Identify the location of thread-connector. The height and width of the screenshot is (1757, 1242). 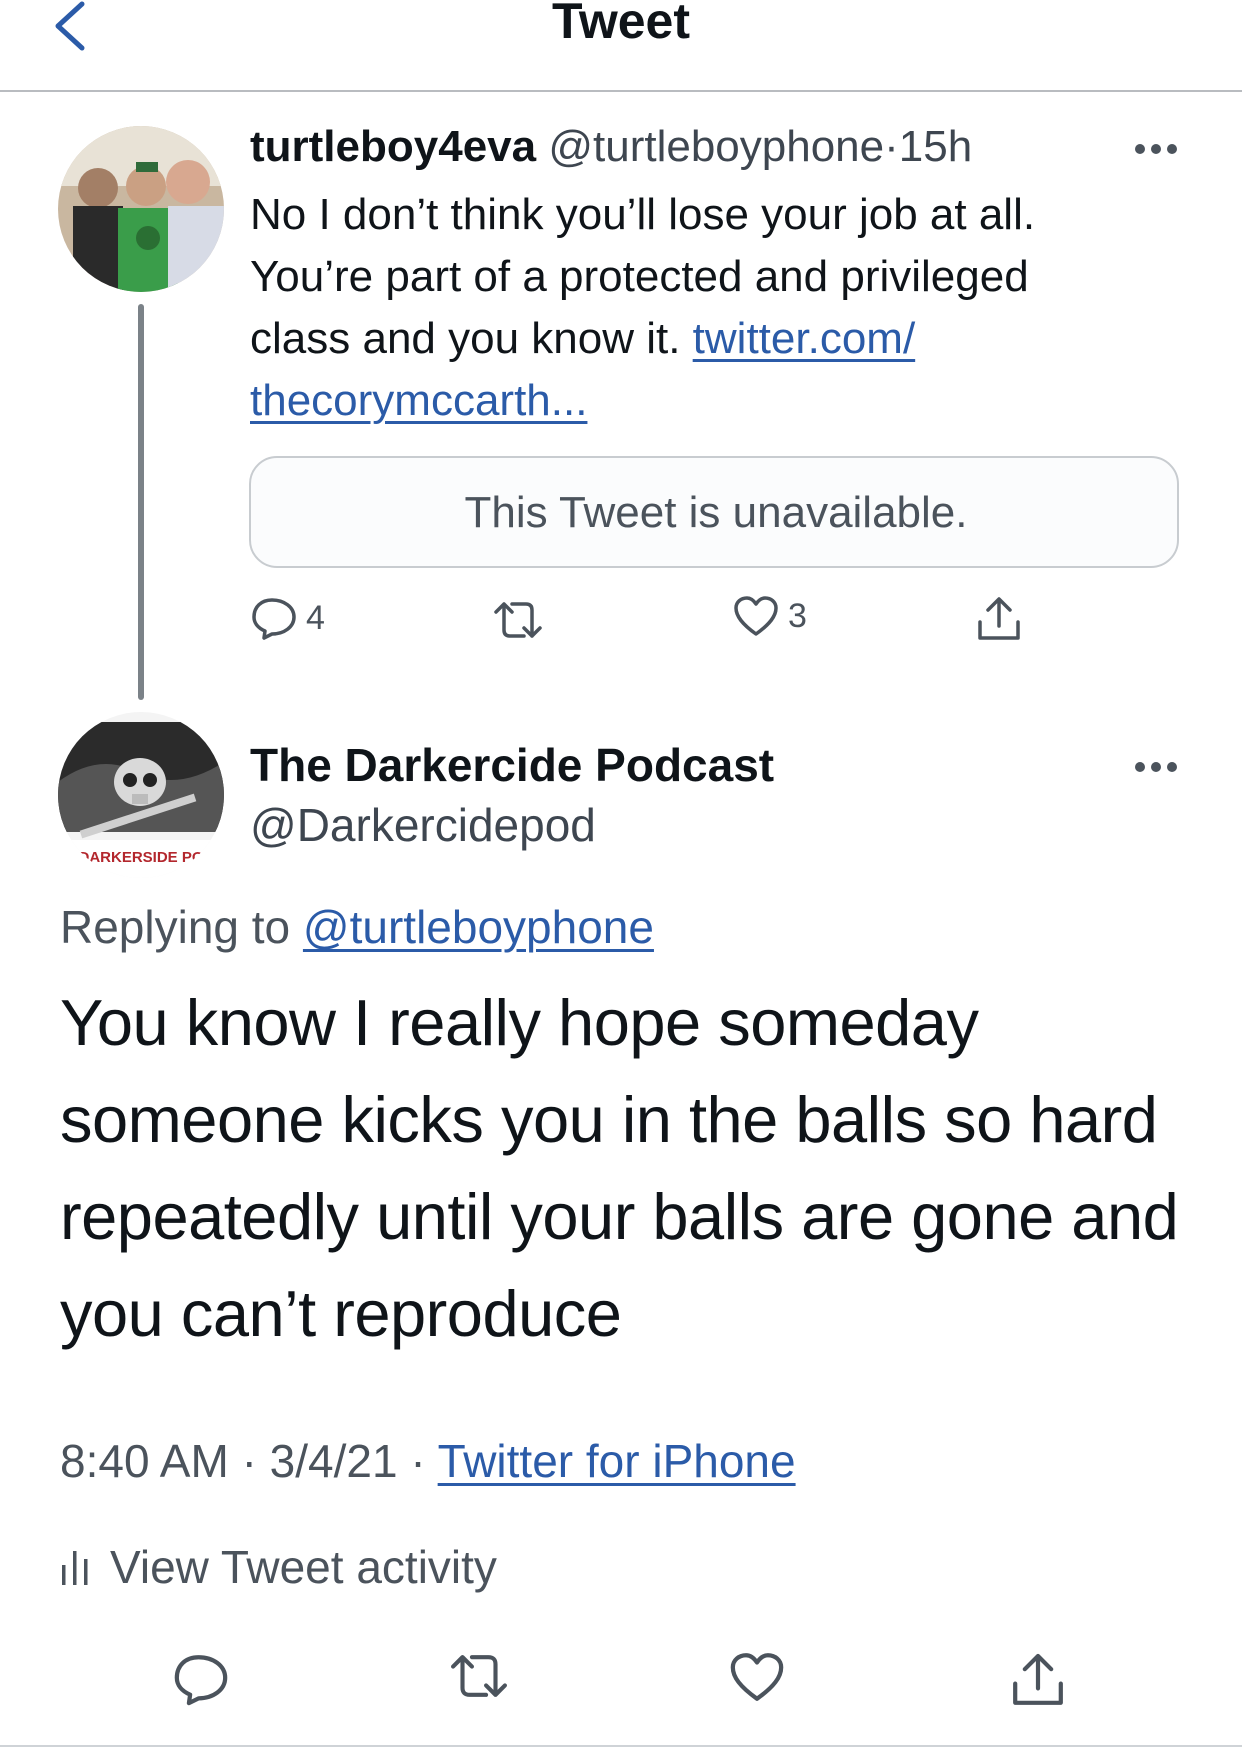
(141, 502).